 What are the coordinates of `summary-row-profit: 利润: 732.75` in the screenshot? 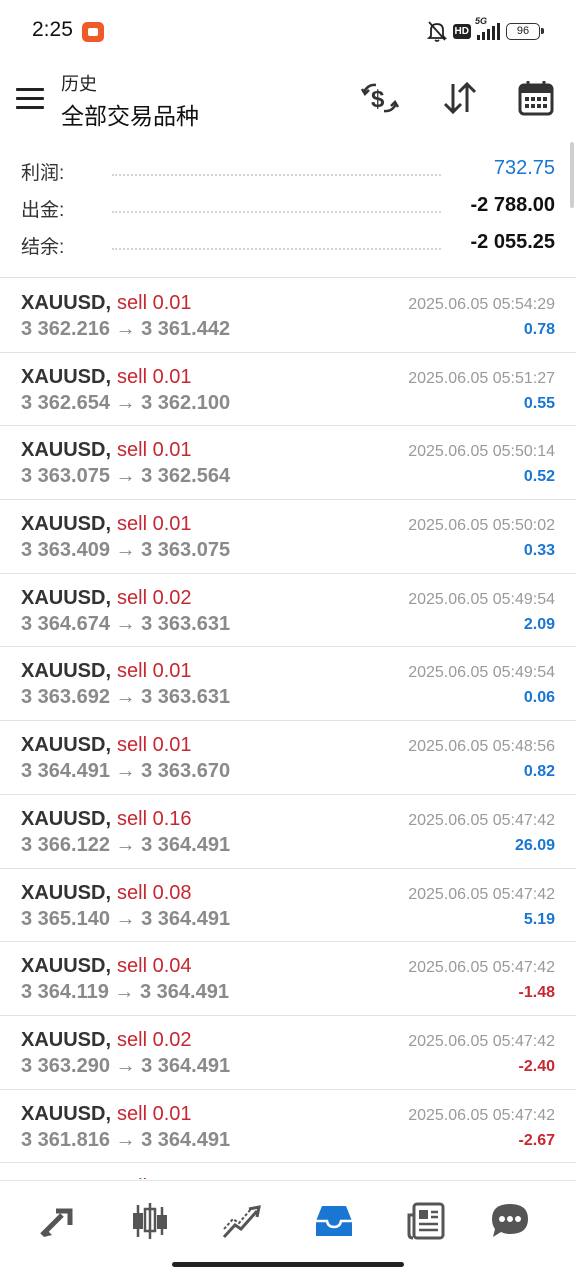 It's located at (288, 170).